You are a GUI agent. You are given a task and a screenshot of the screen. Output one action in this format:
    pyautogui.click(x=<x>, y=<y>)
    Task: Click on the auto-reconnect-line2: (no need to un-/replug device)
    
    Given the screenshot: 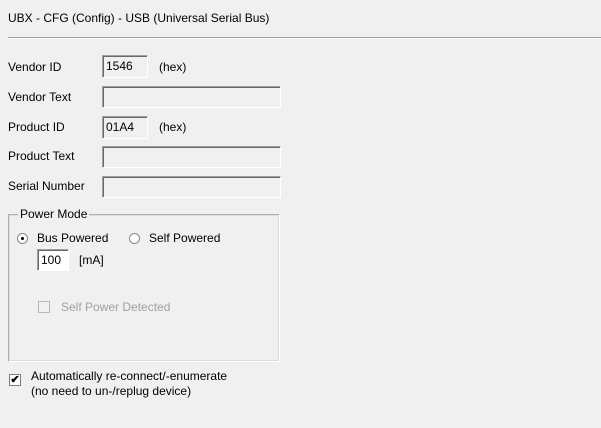 What is the action you would take?
    pyautogui.click(x=111, y=391)
    